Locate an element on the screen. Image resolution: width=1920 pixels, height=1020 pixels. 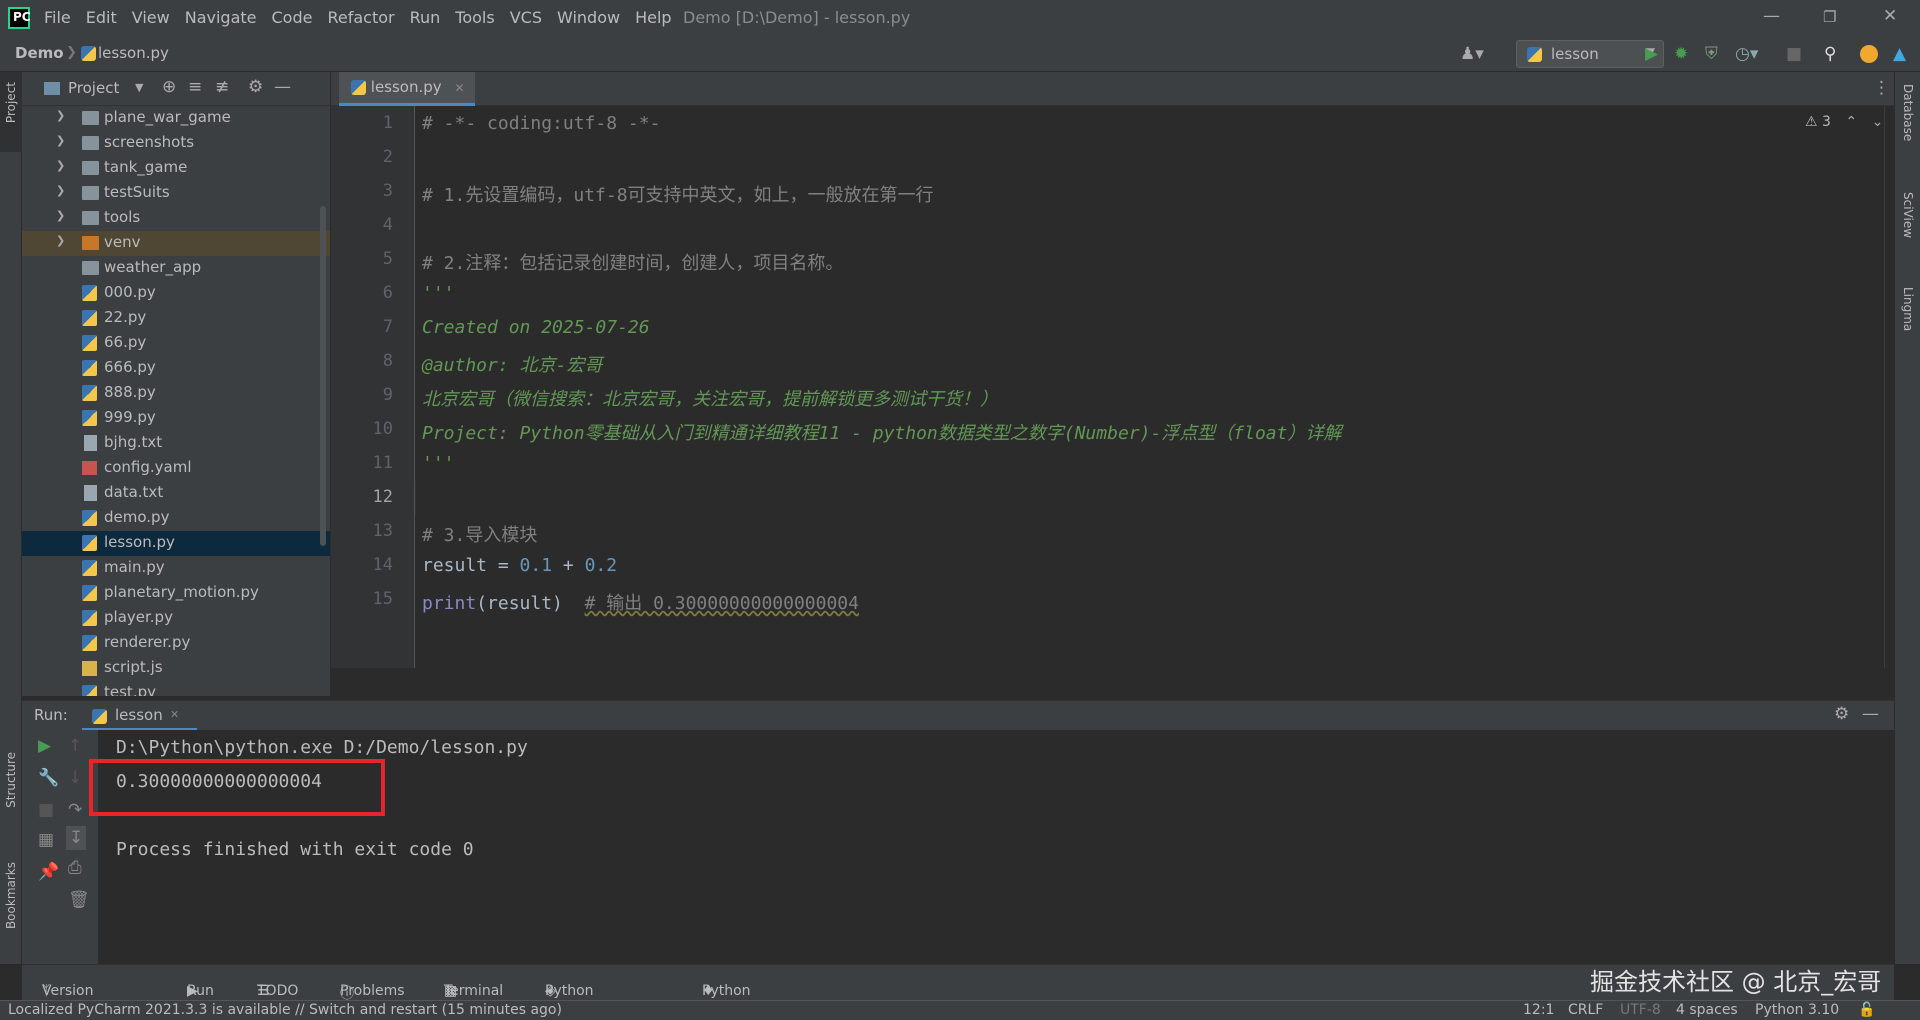
minimize-icon: — is located at coordinates (1771, 16).